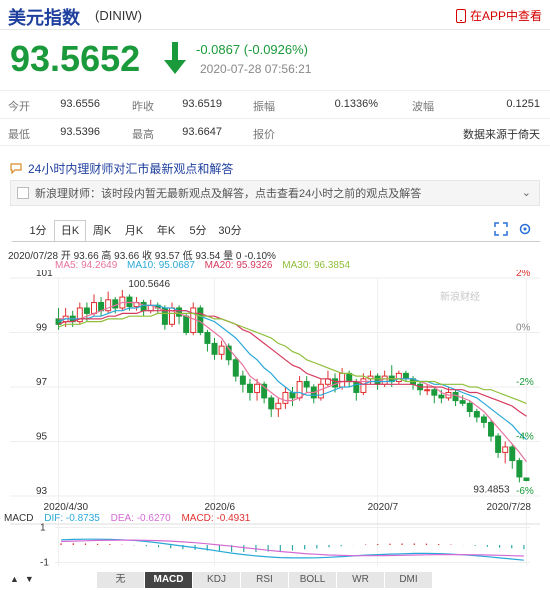 The height and width of the screenshot is (590, 550). I want to click on y-tick-label: 93, so click(42, 491).